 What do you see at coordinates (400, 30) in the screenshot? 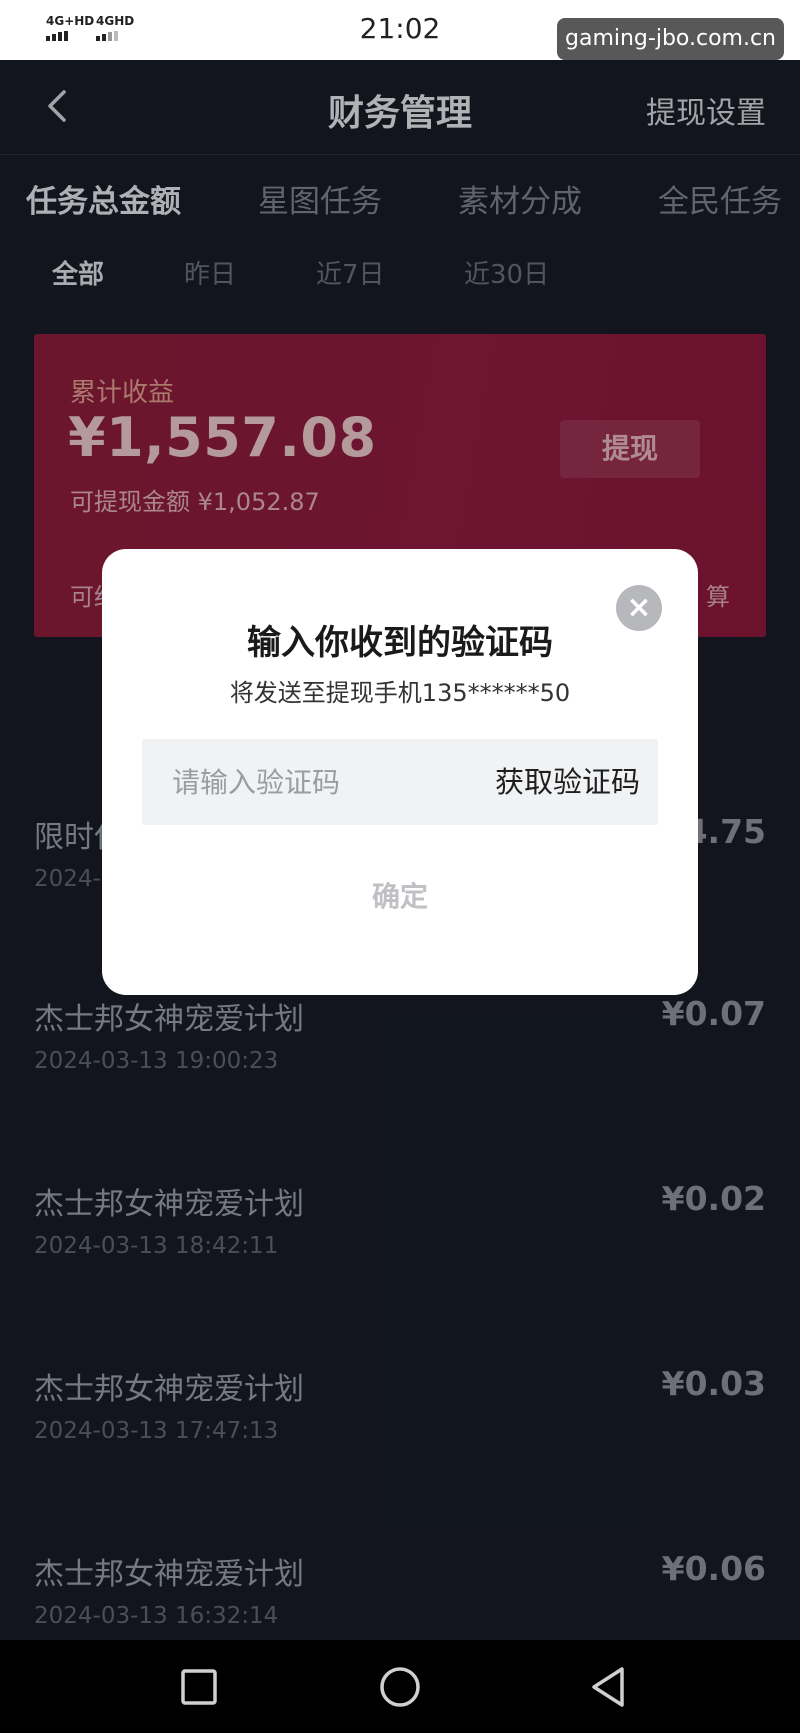
I see `status-bar: 4G+HD 4GHD 21:02 gaming-jbo.com.cn` at bounding box center [400, 30].